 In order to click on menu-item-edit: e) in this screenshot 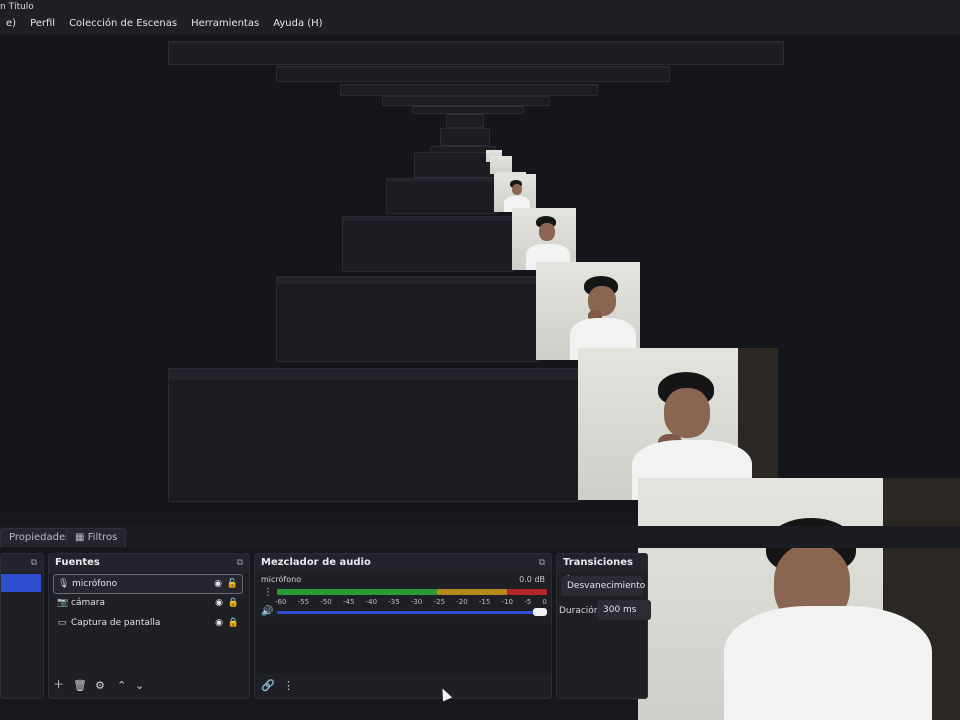, I will do `click(12, 24)`.